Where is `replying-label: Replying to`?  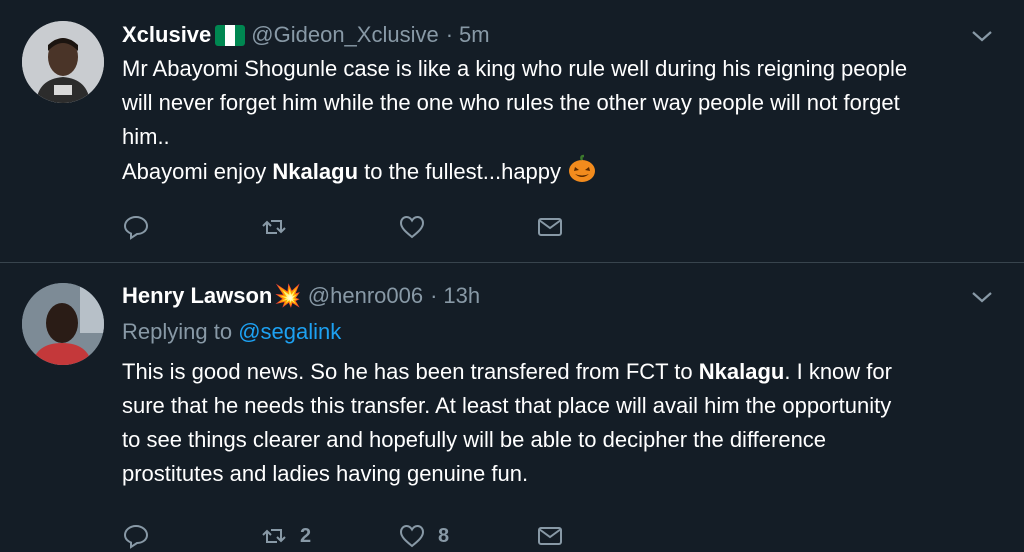
replying-label: Replying to is located at coordinates (180, 331).